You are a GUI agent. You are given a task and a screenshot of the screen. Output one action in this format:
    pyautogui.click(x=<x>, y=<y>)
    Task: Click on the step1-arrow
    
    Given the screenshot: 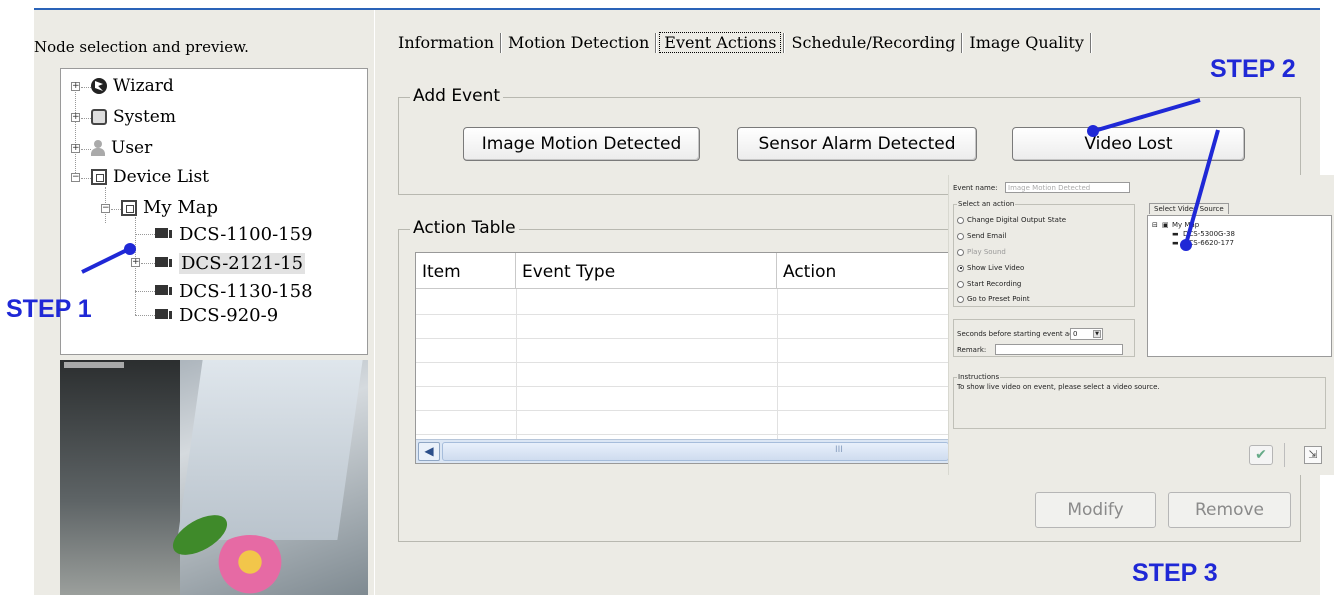 What is the action you would take?
    pyautogui.click(x=108, y=258)
    